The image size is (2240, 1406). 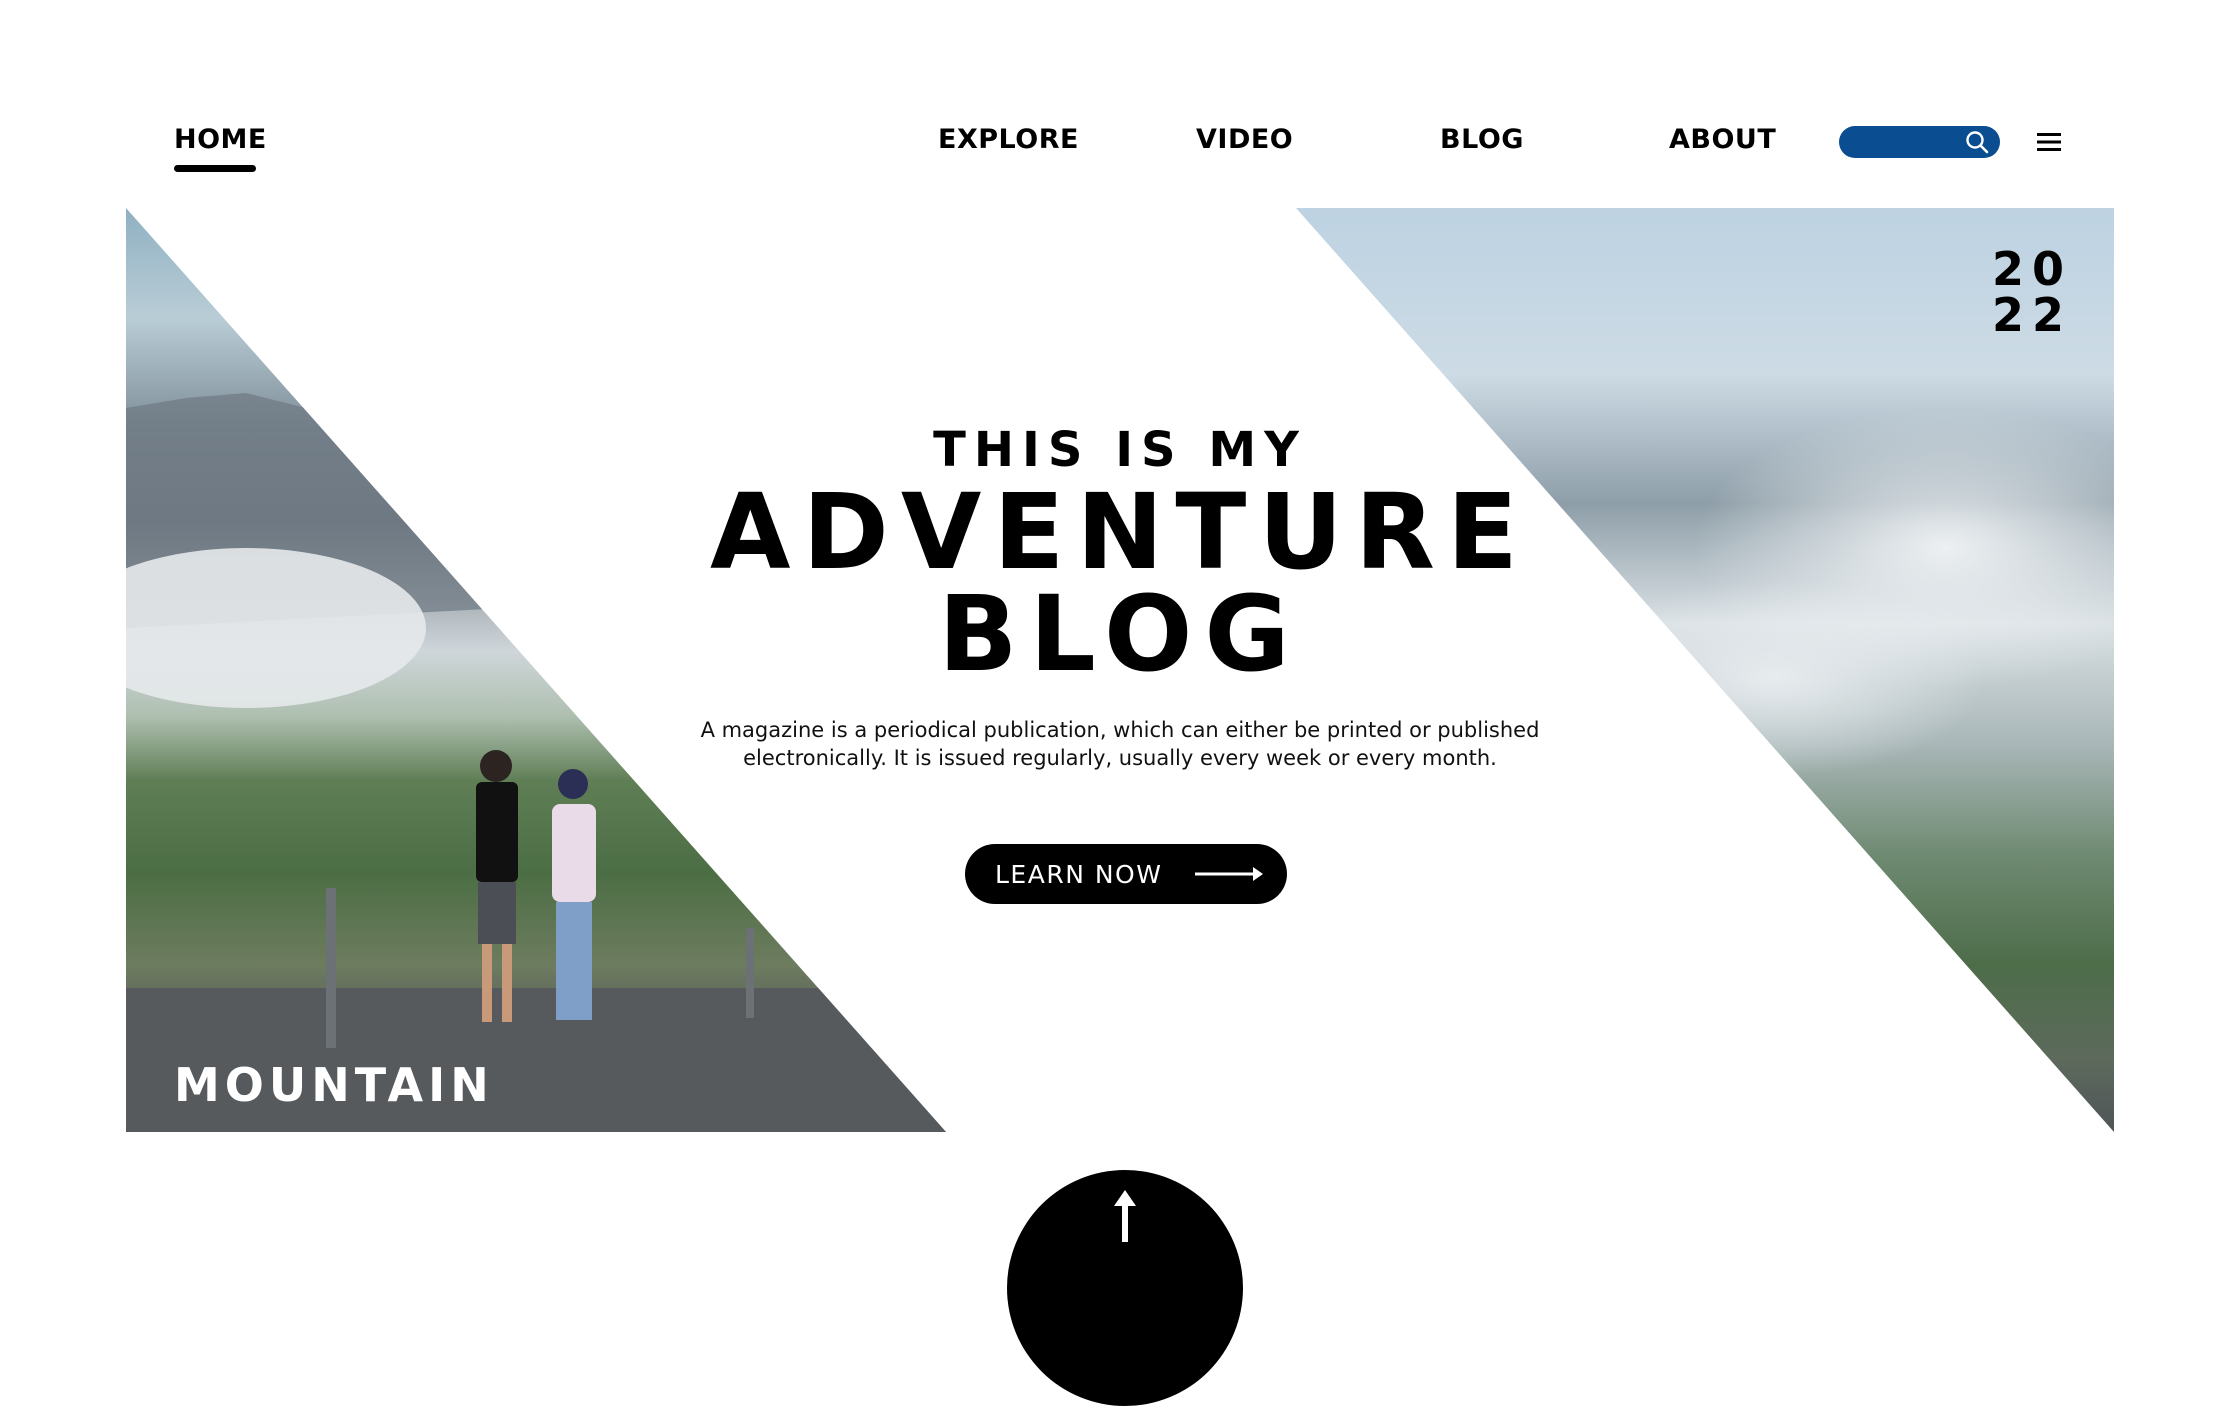 What do you see at coordinates (1120, 532) in the screenshot?
I see `hero-title-line-1: ADVENTURE` at bounding box center [1120, 532].